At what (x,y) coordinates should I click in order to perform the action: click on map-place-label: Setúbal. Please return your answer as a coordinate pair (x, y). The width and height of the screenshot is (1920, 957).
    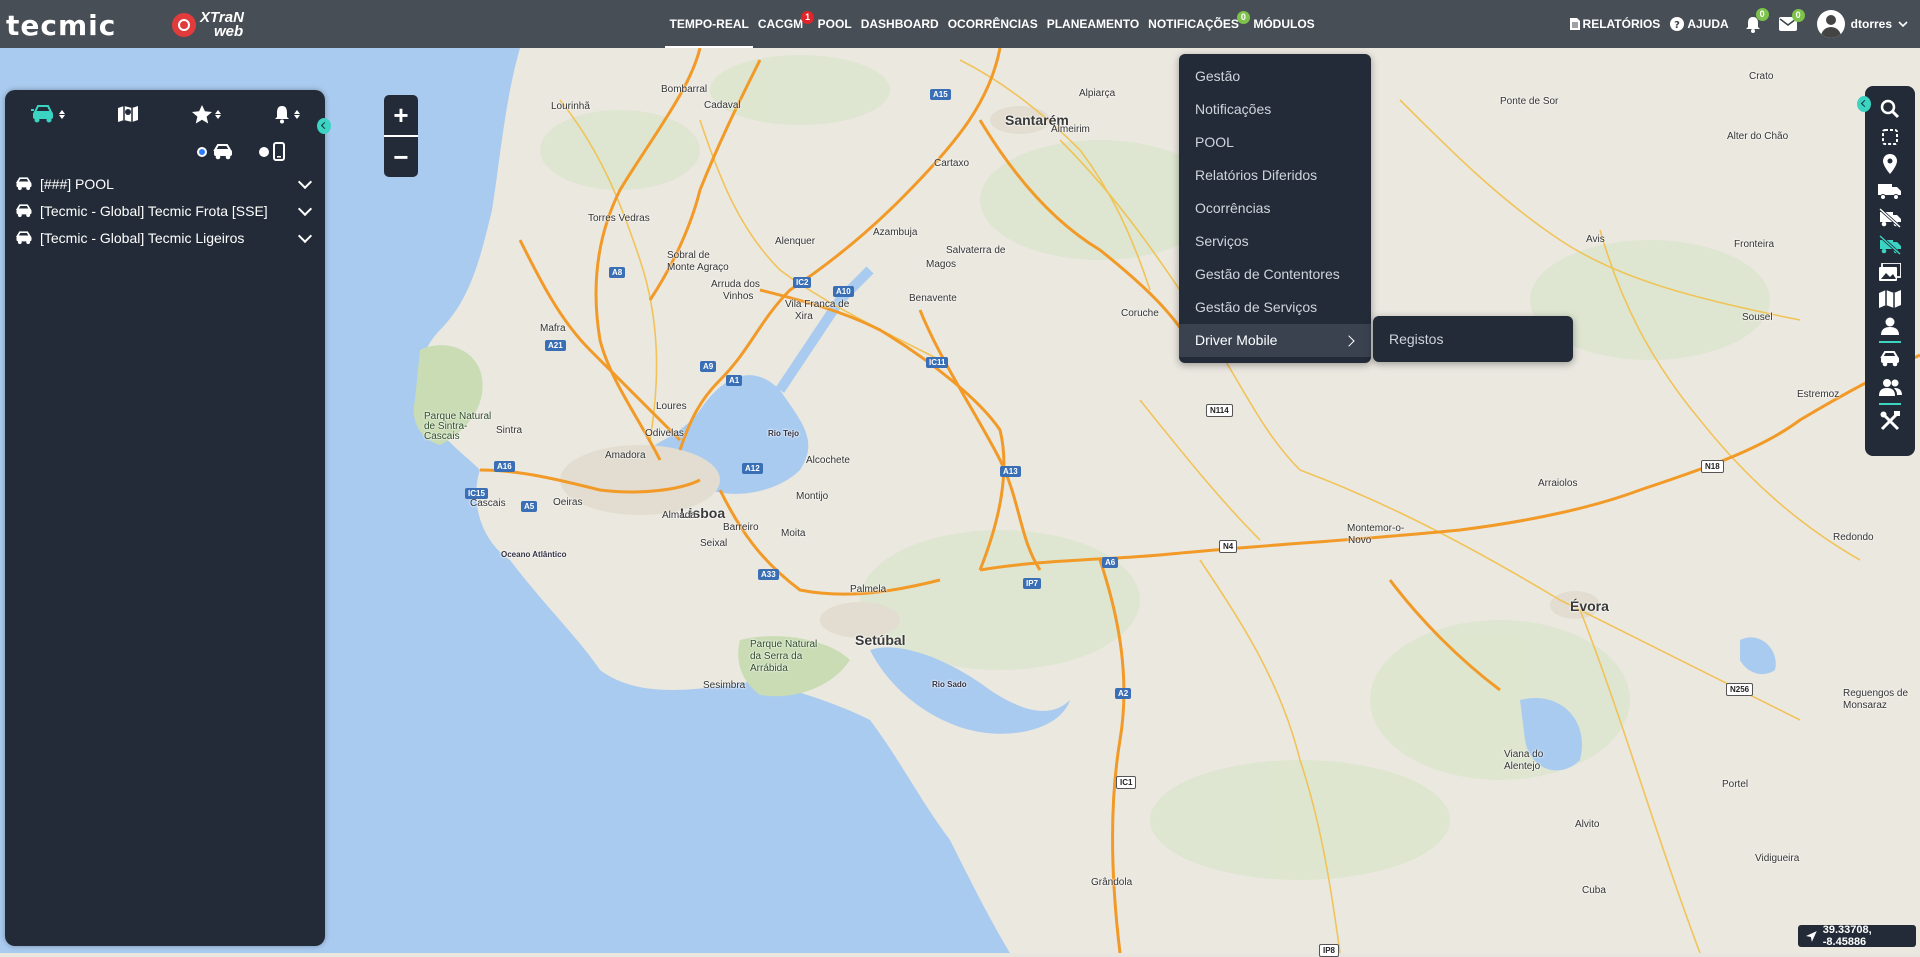
    Looking at the image, I should click on (880, 640).